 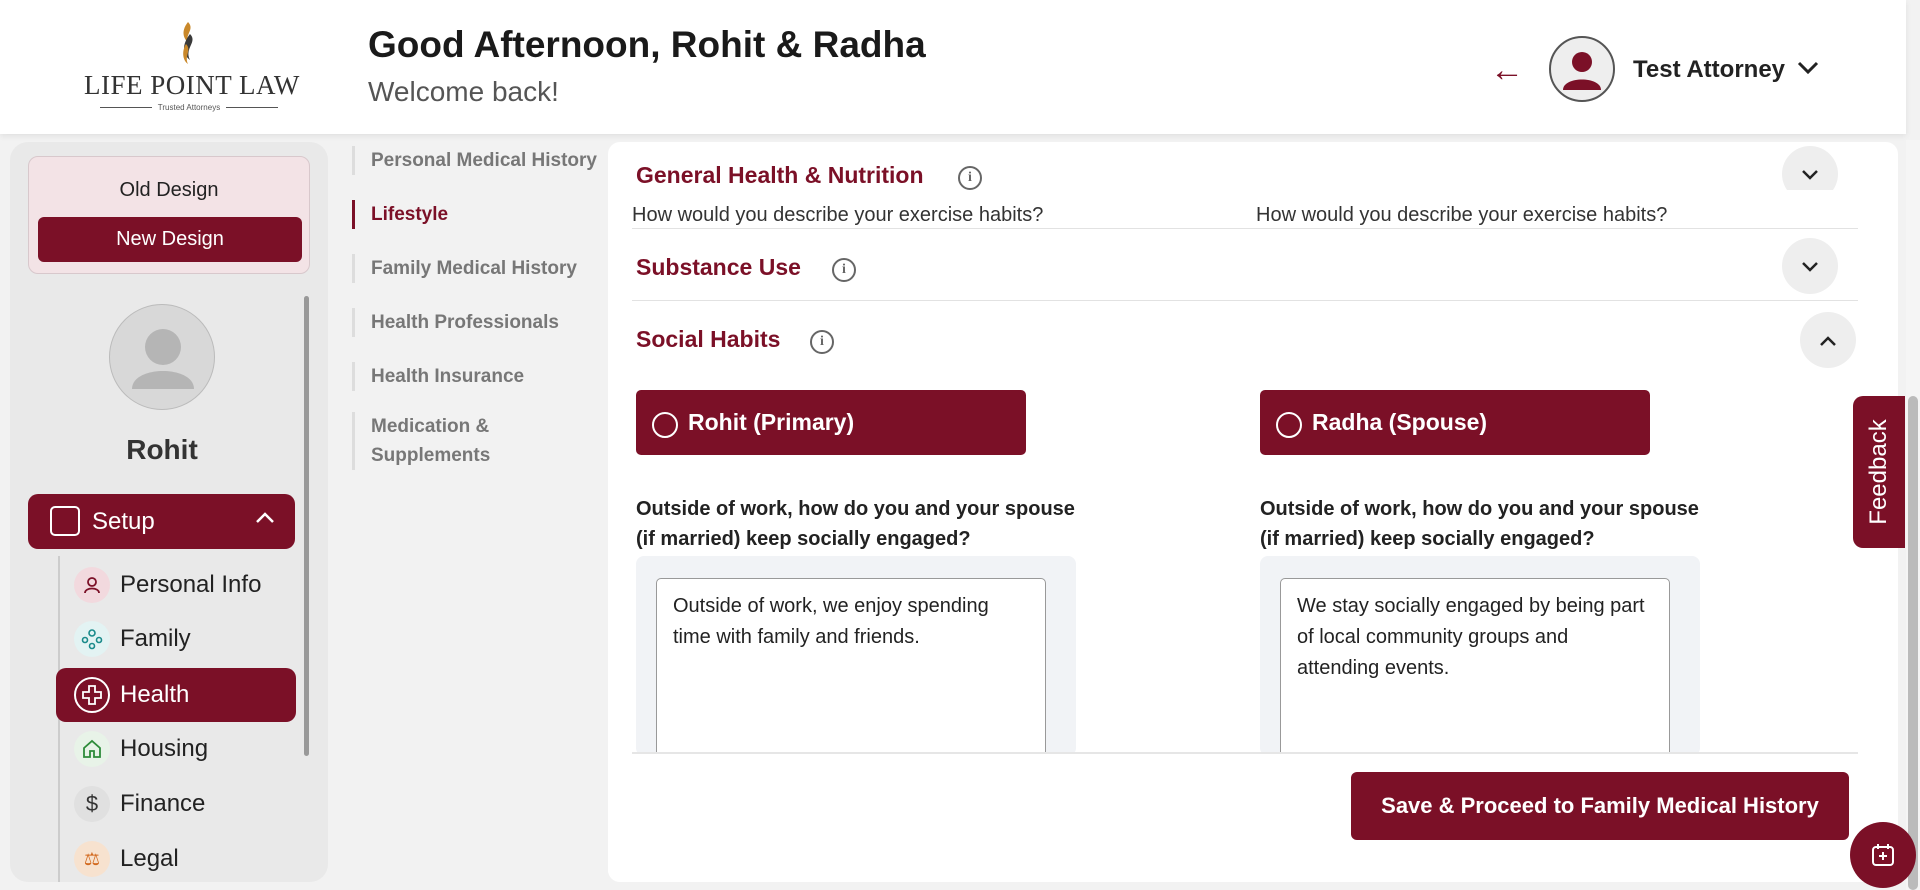 I want to click on user-name: Test Attorney, so click(x=1709, y=70).